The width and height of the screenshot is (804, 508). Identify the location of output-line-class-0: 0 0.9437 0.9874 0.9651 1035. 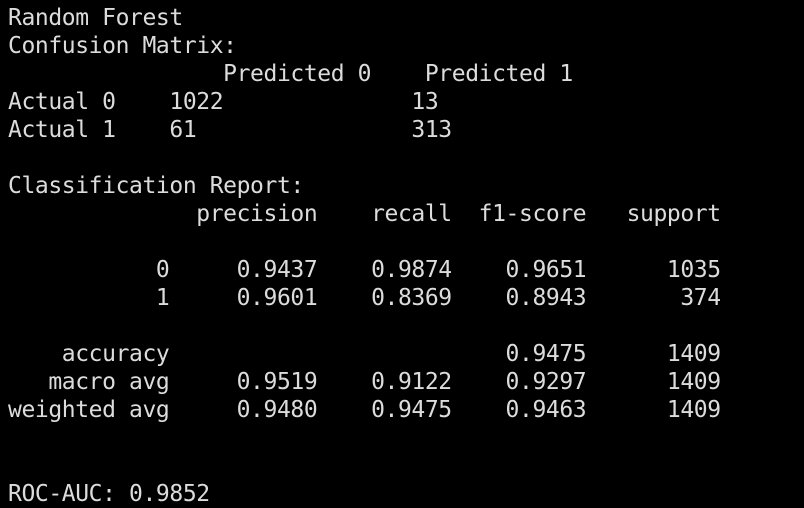
(364, 270).